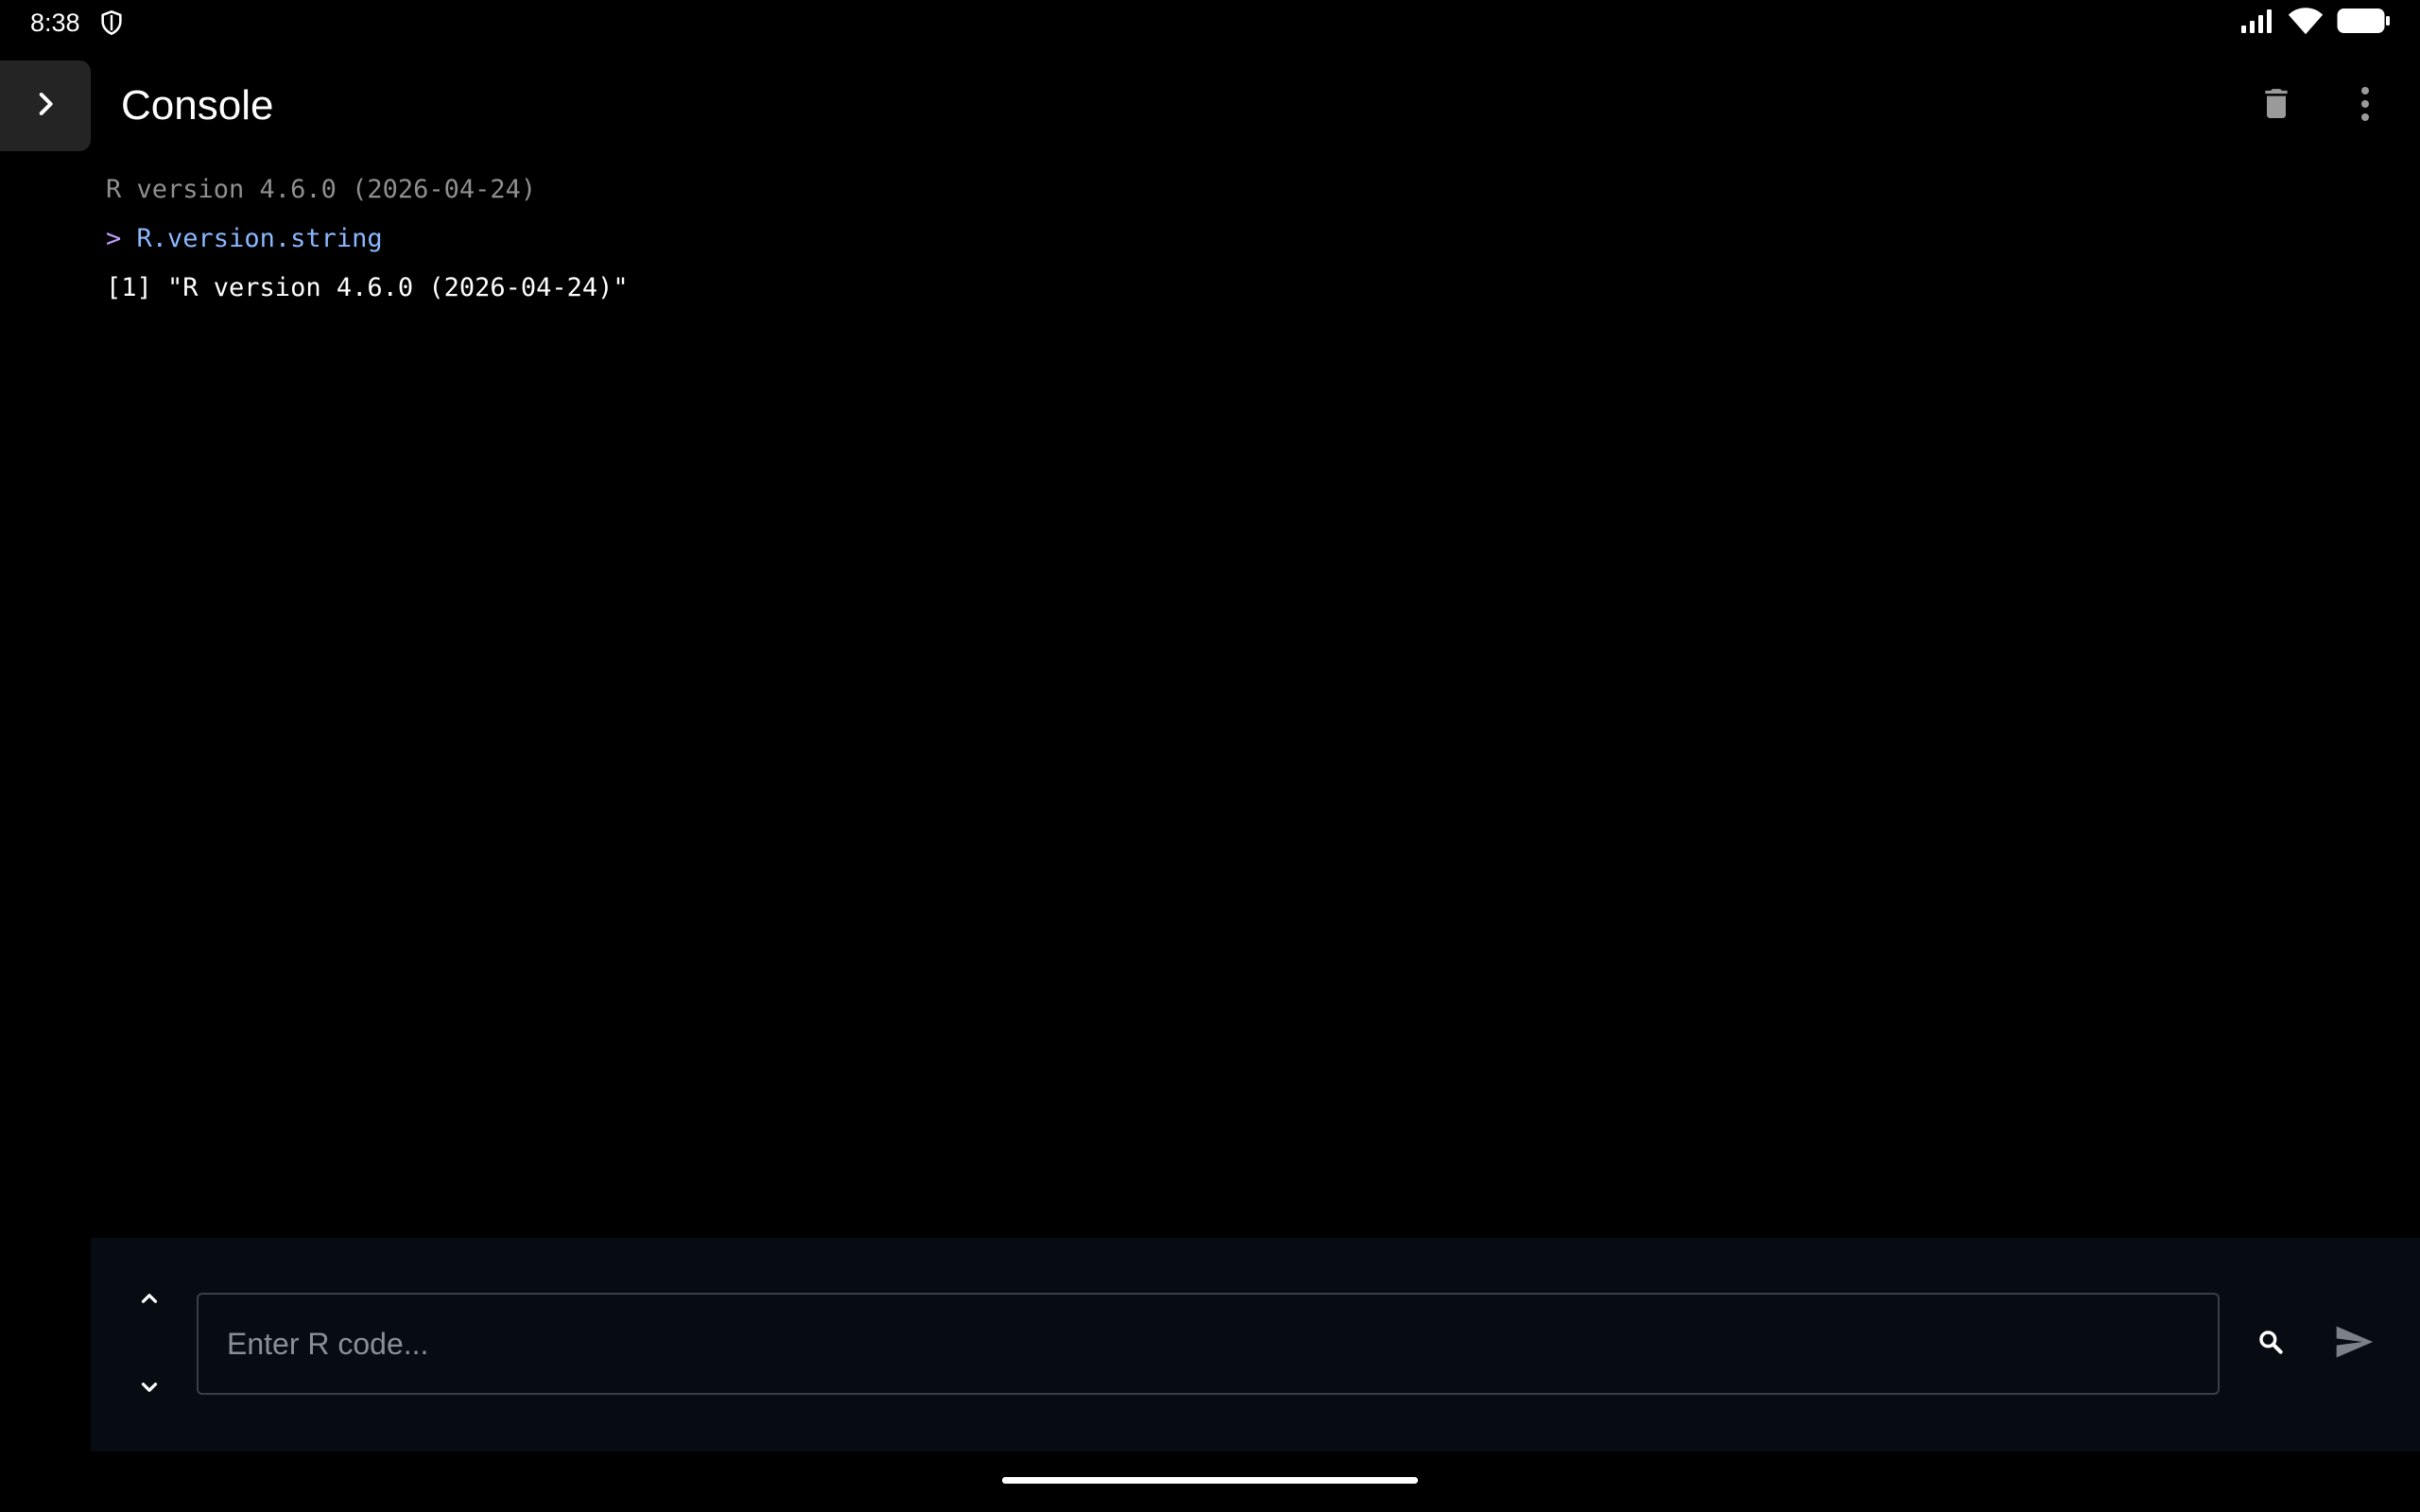  Describe the element at coordinates (197, 105) in the screenshot. I see `page-title: Console` at that location.